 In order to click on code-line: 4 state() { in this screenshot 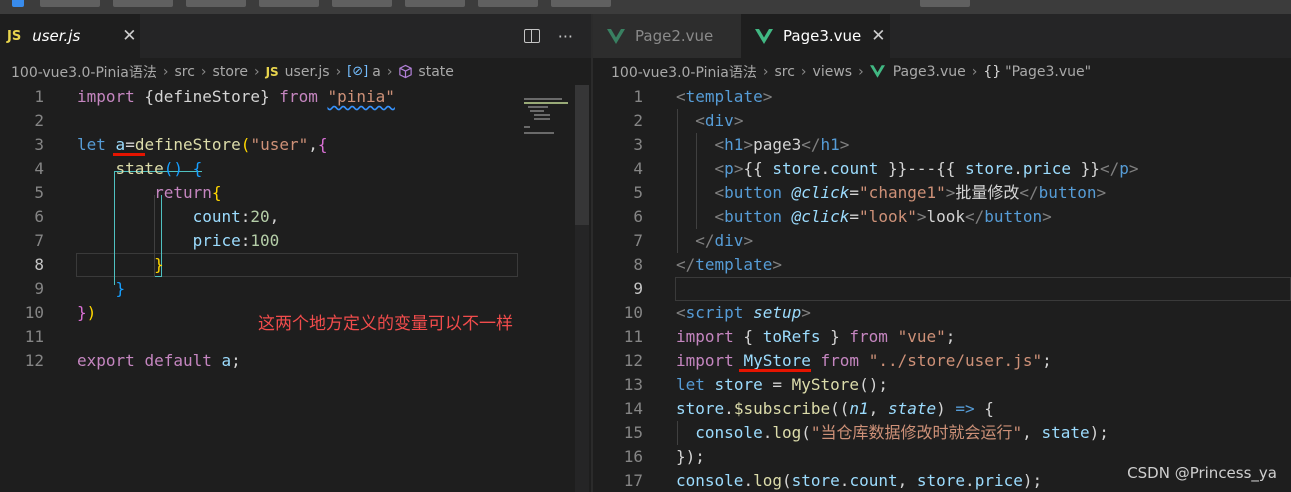, I will do `click(295, 169)`.